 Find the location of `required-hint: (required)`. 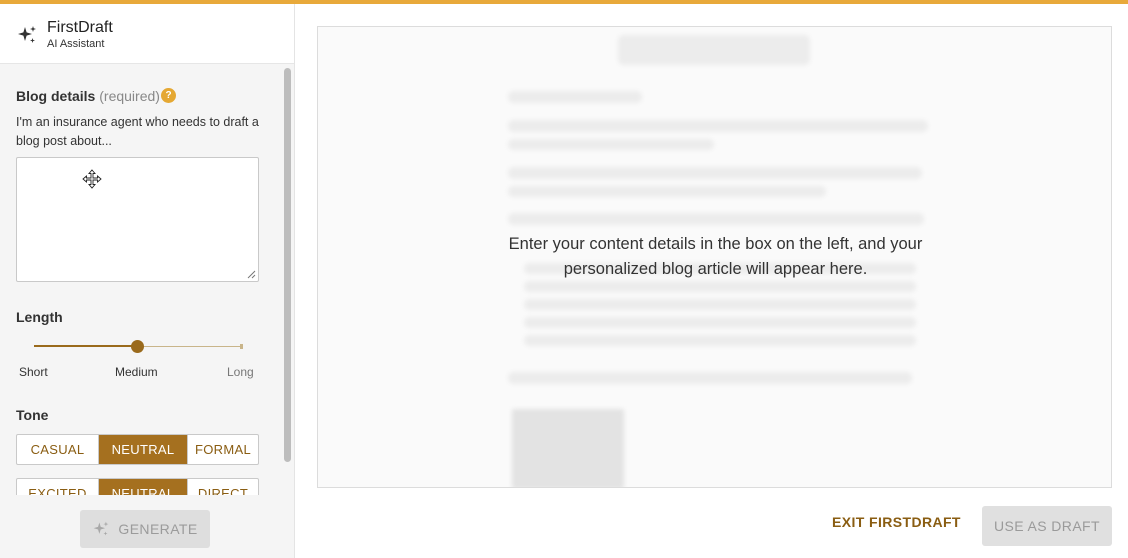

required-hint: (required) is located at coordinates (129, 96).